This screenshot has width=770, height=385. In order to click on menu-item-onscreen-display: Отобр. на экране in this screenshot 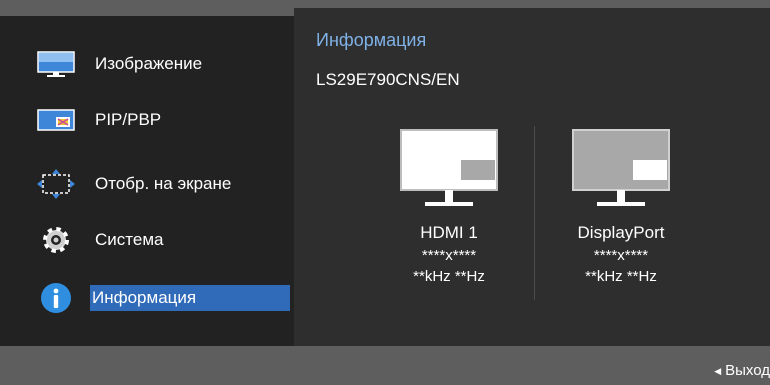, I will do `click(147, 184)`.